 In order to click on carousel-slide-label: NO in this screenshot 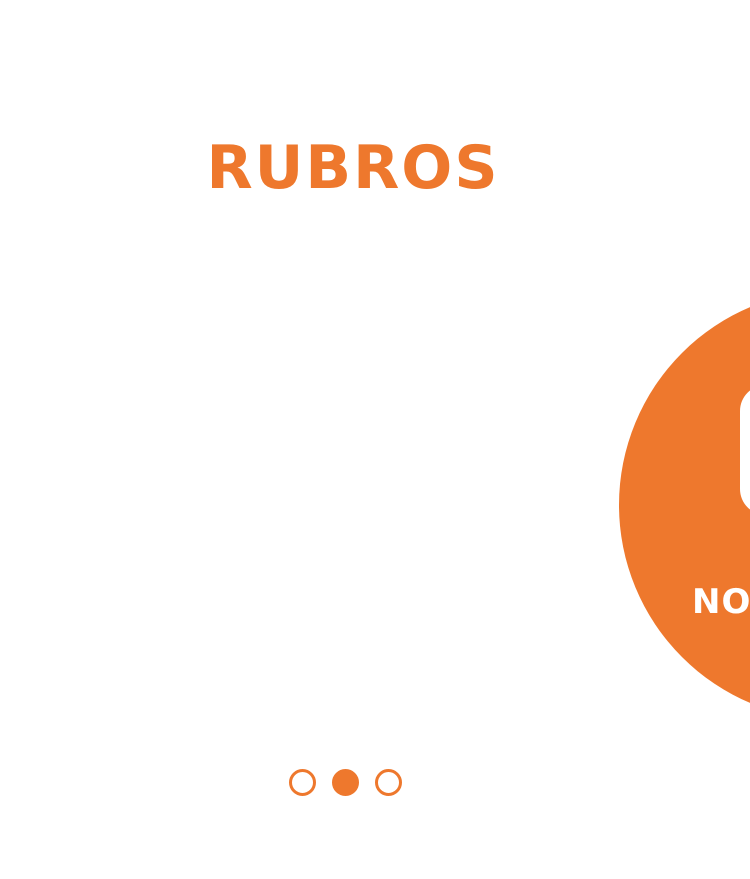, I will do `click(721, 602)`.